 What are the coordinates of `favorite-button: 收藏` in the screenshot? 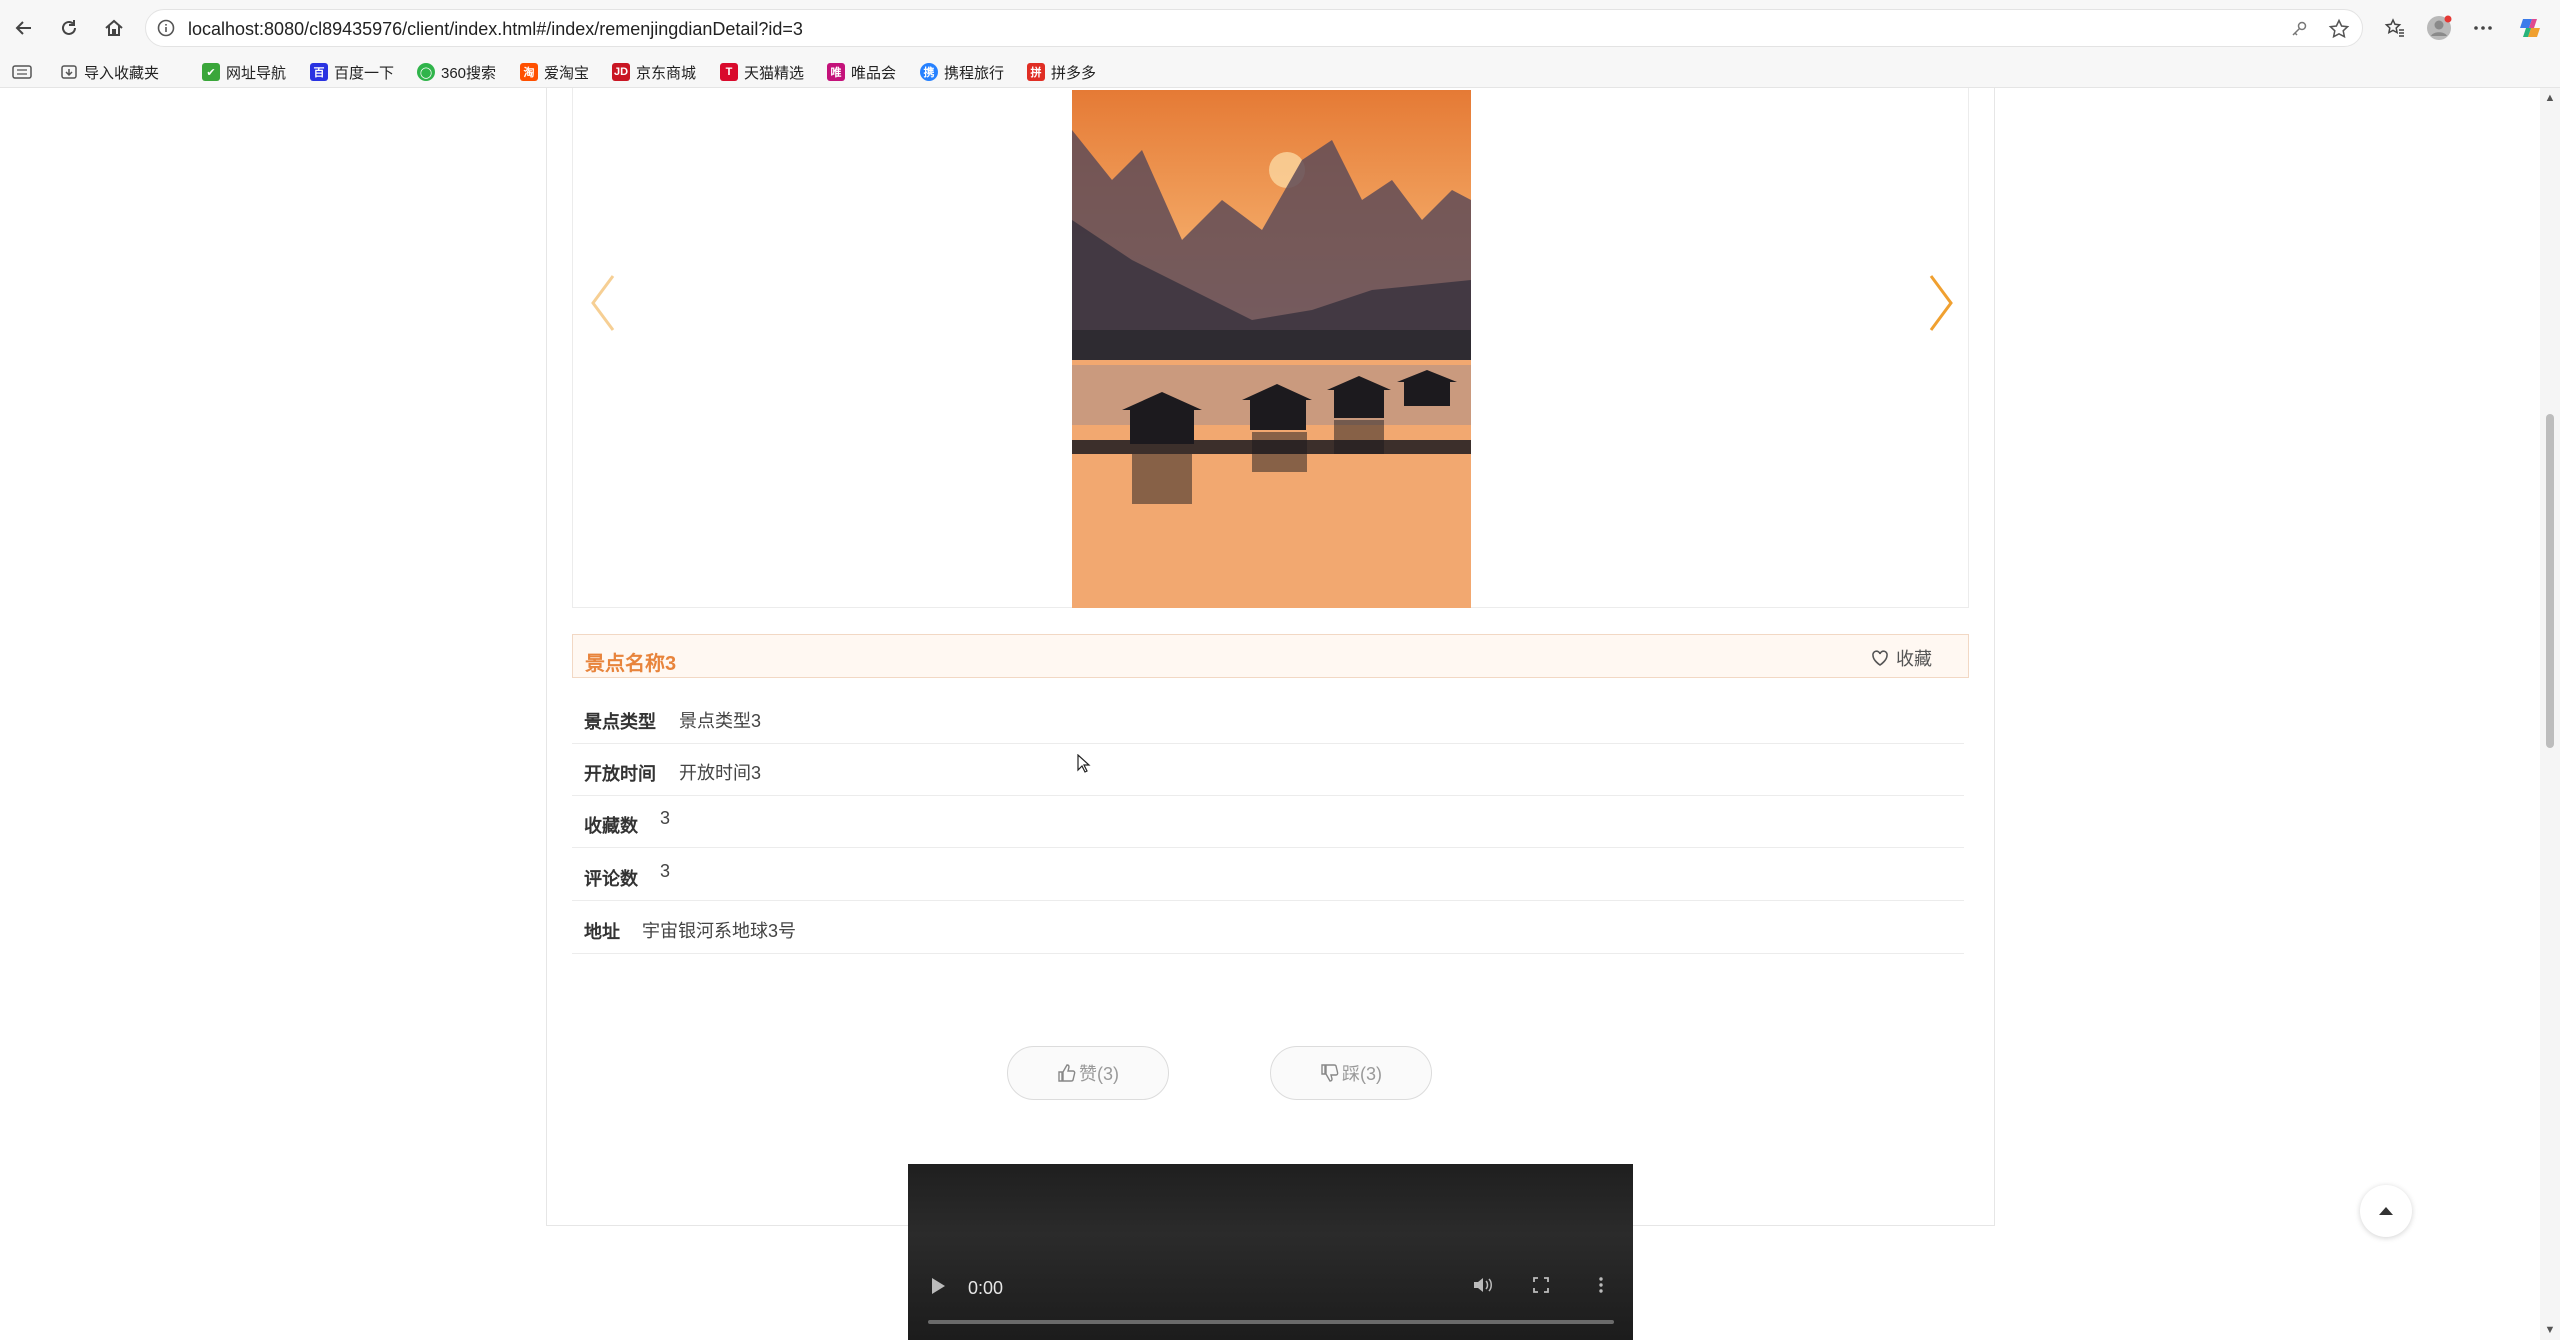 It's located at (1901, 658).